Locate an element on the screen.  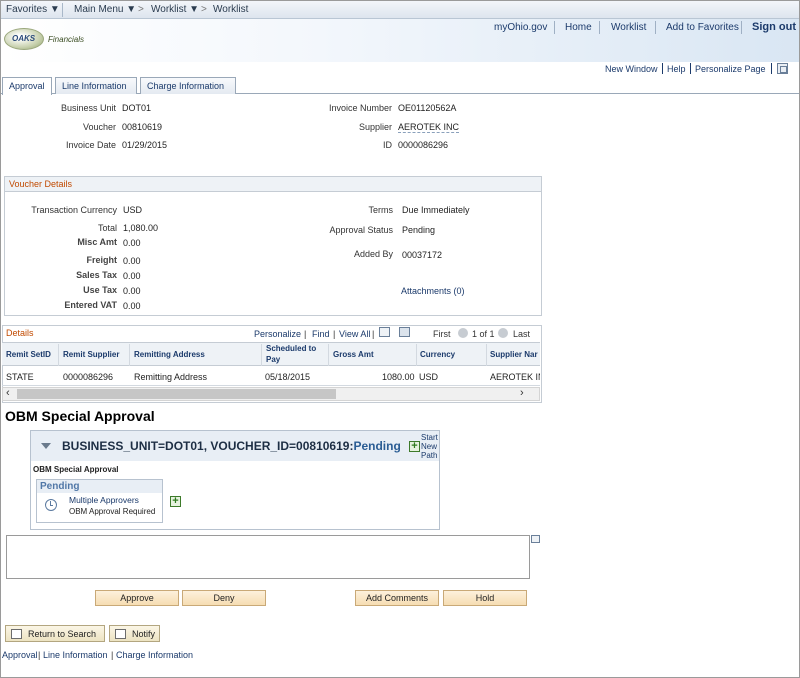
col-remit-setid: Remit SetID is located at coordinates (28, 354).